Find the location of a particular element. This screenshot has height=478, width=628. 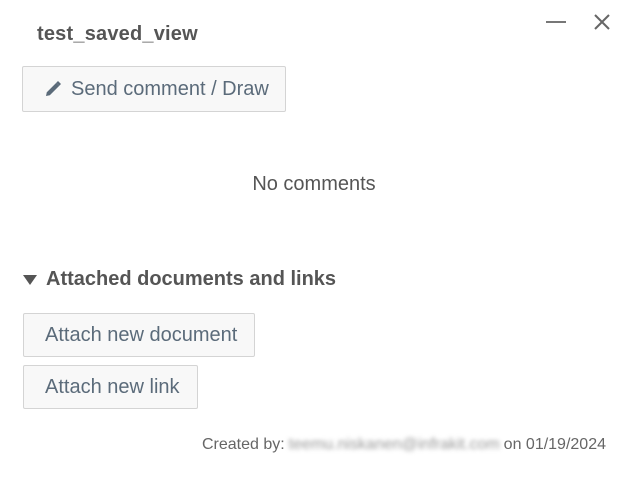

close-button is located at coordinates (602, 22).